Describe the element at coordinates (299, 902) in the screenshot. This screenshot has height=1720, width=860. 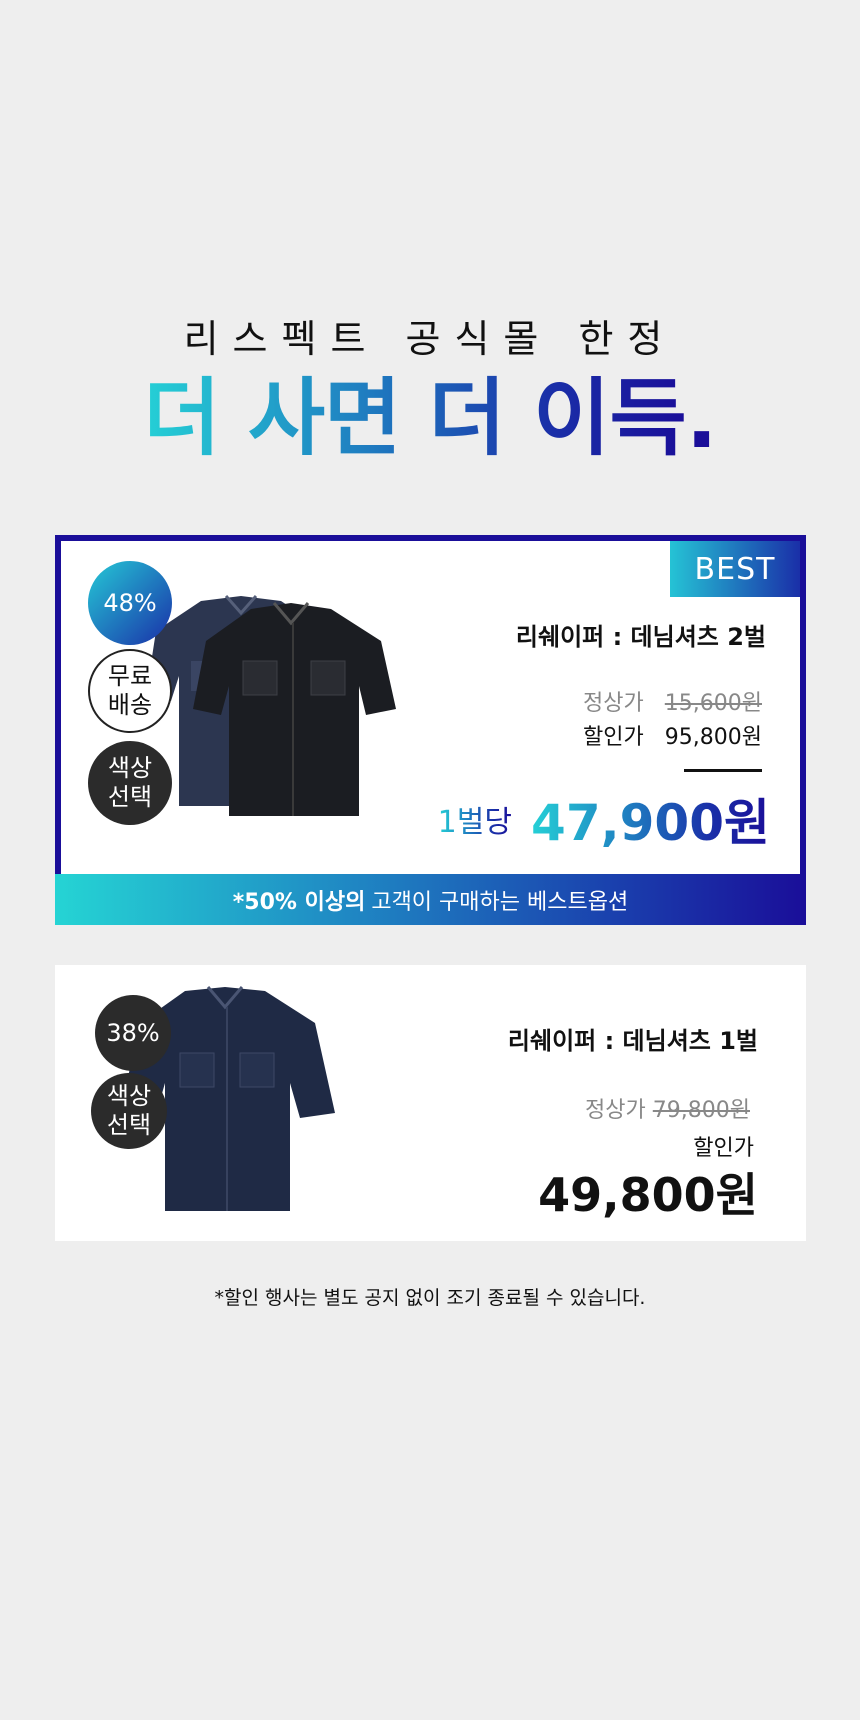
I see `band-highlight: *50% 이상의` at that location.